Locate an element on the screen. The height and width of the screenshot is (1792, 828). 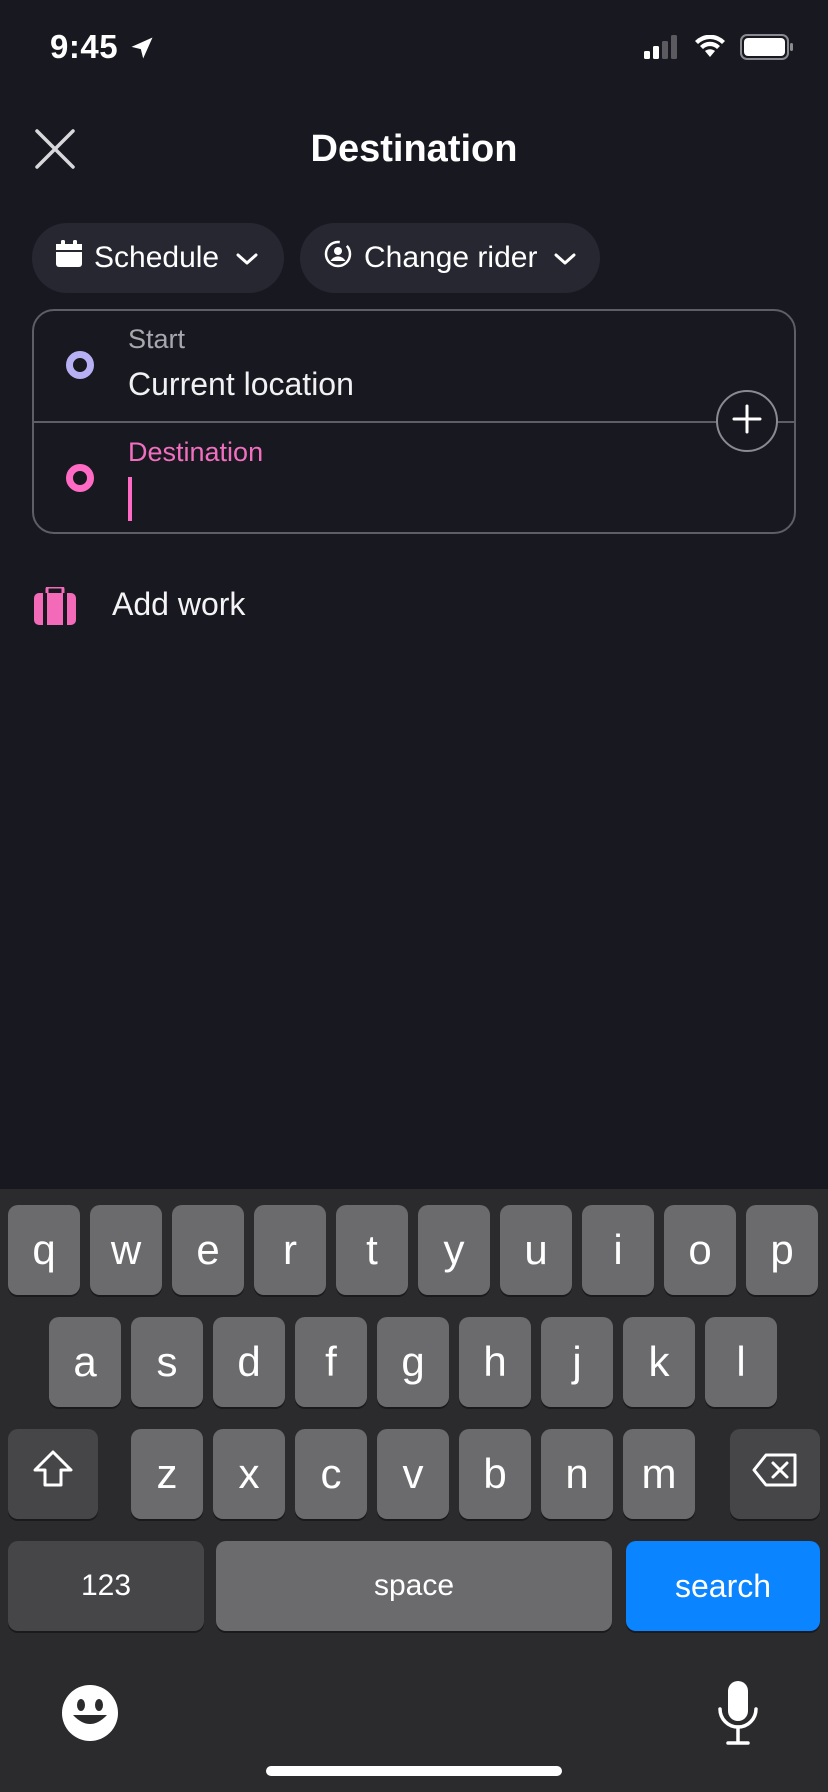
key-h: h is located at coordinates (495, 1362).